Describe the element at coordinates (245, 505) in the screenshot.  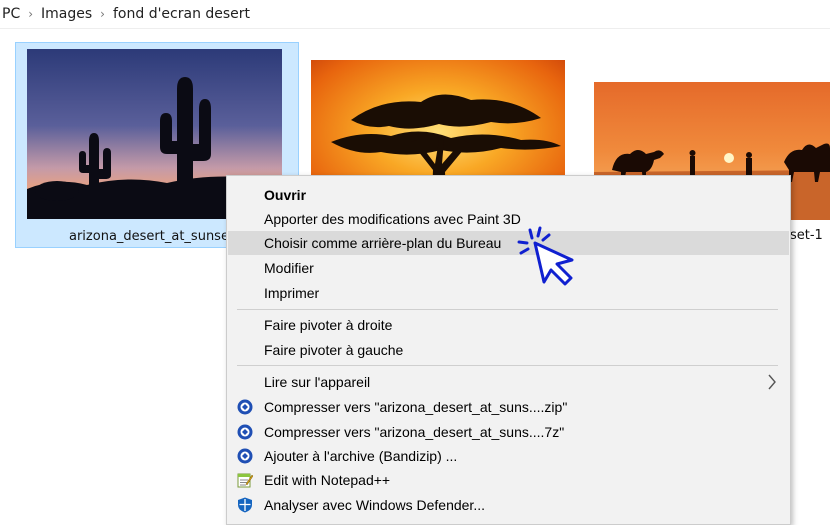
I see `windows-defender-icon` at that location.